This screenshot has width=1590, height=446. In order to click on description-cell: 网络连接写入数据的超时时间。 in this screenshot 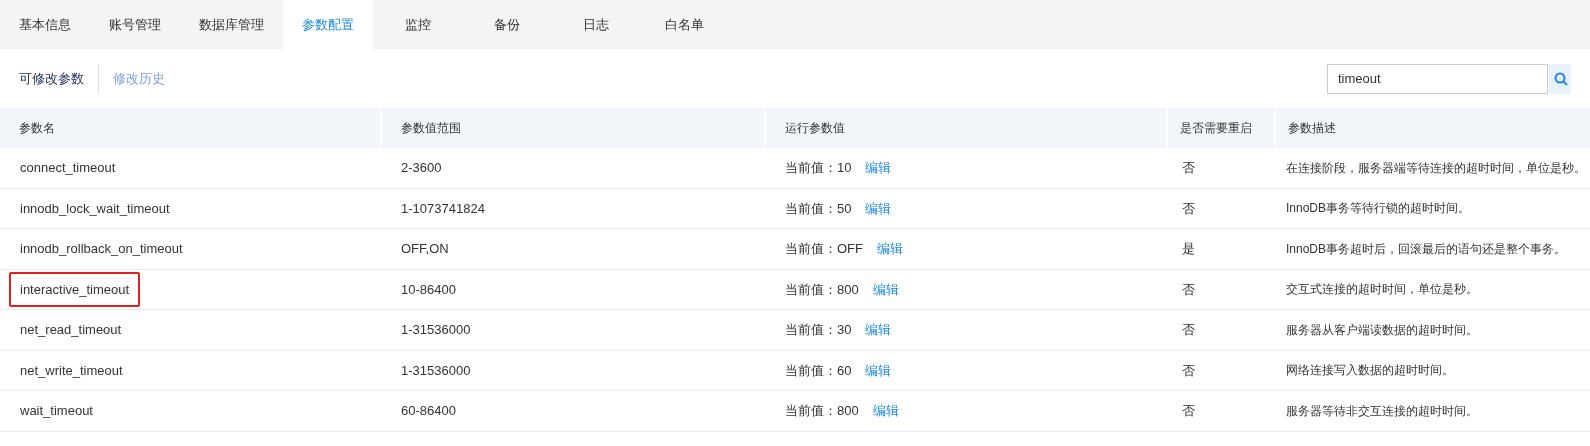, I will do `click(1370, 370)`.